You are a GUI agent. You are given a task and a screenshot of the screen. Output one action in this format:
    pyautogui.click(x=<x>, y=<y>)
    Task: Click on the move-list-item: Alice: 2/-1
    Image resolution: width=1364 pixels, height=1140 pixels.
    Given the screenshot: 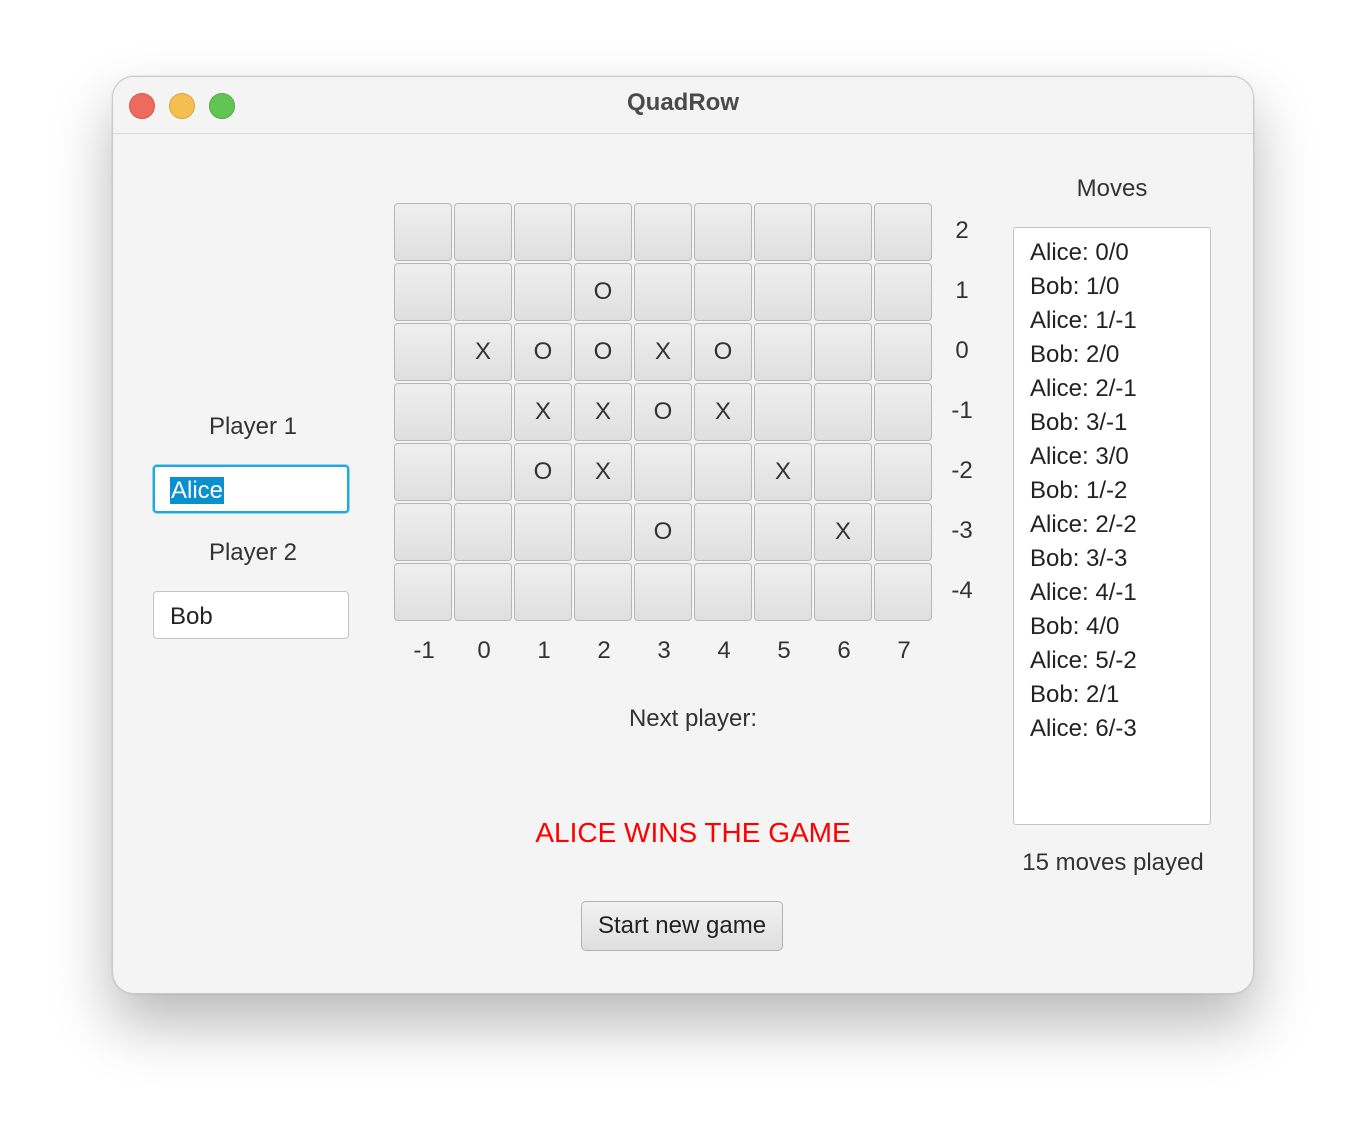 What is the action you would take?
    pyautogui.click(x=1120, y=389)
    